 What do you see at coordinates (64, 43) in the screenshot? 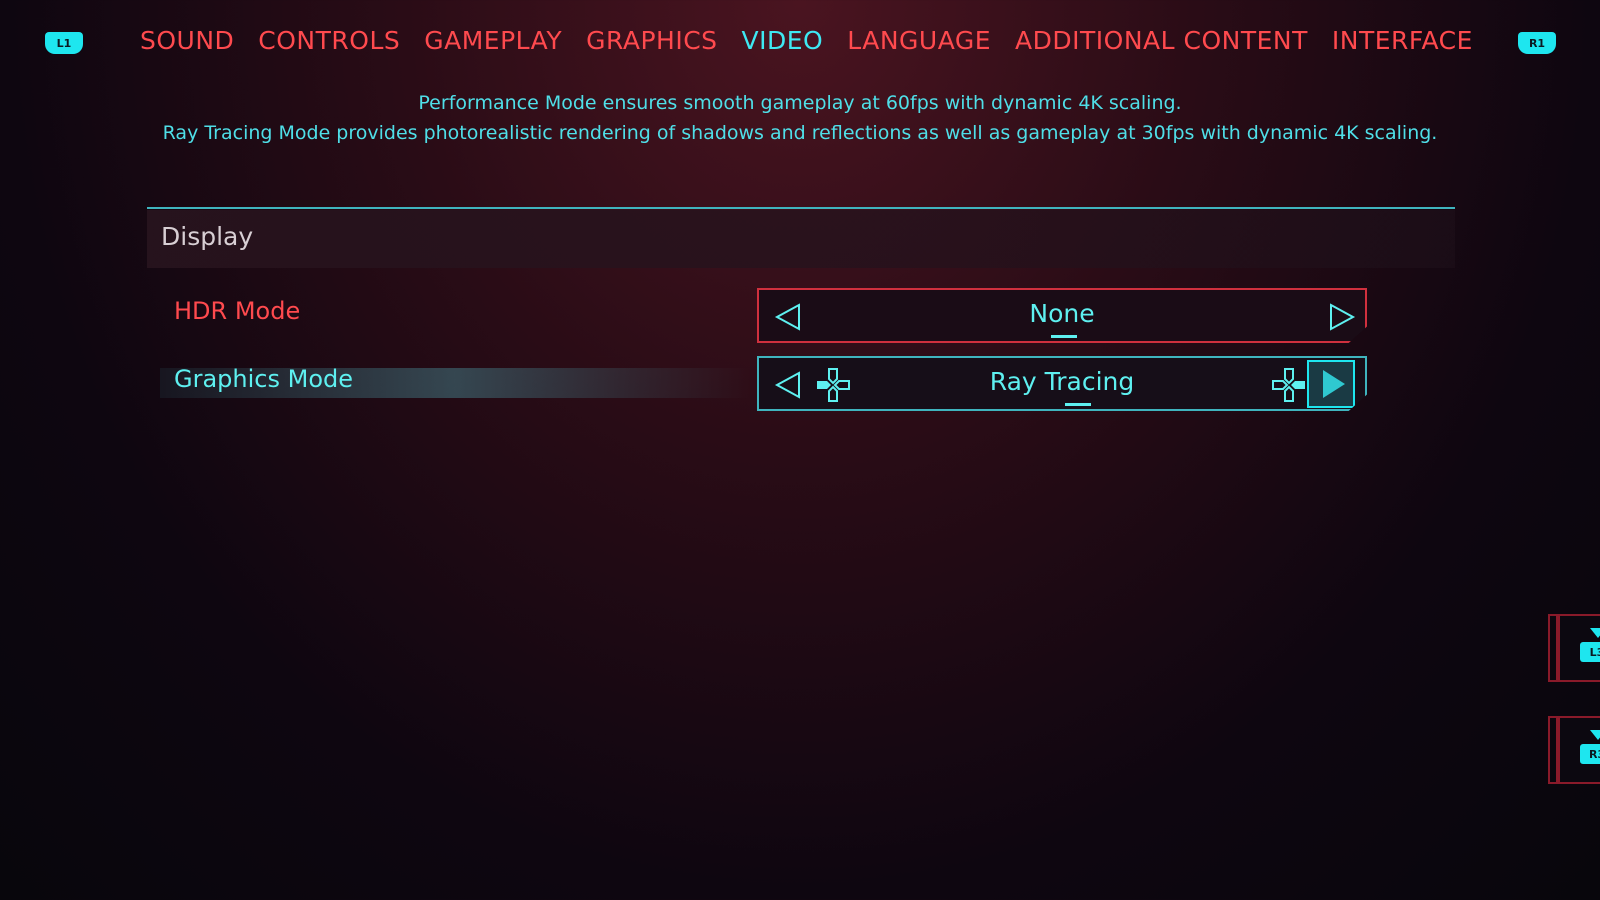
I see `l1-button: L1` at bounding box center [64, 43].